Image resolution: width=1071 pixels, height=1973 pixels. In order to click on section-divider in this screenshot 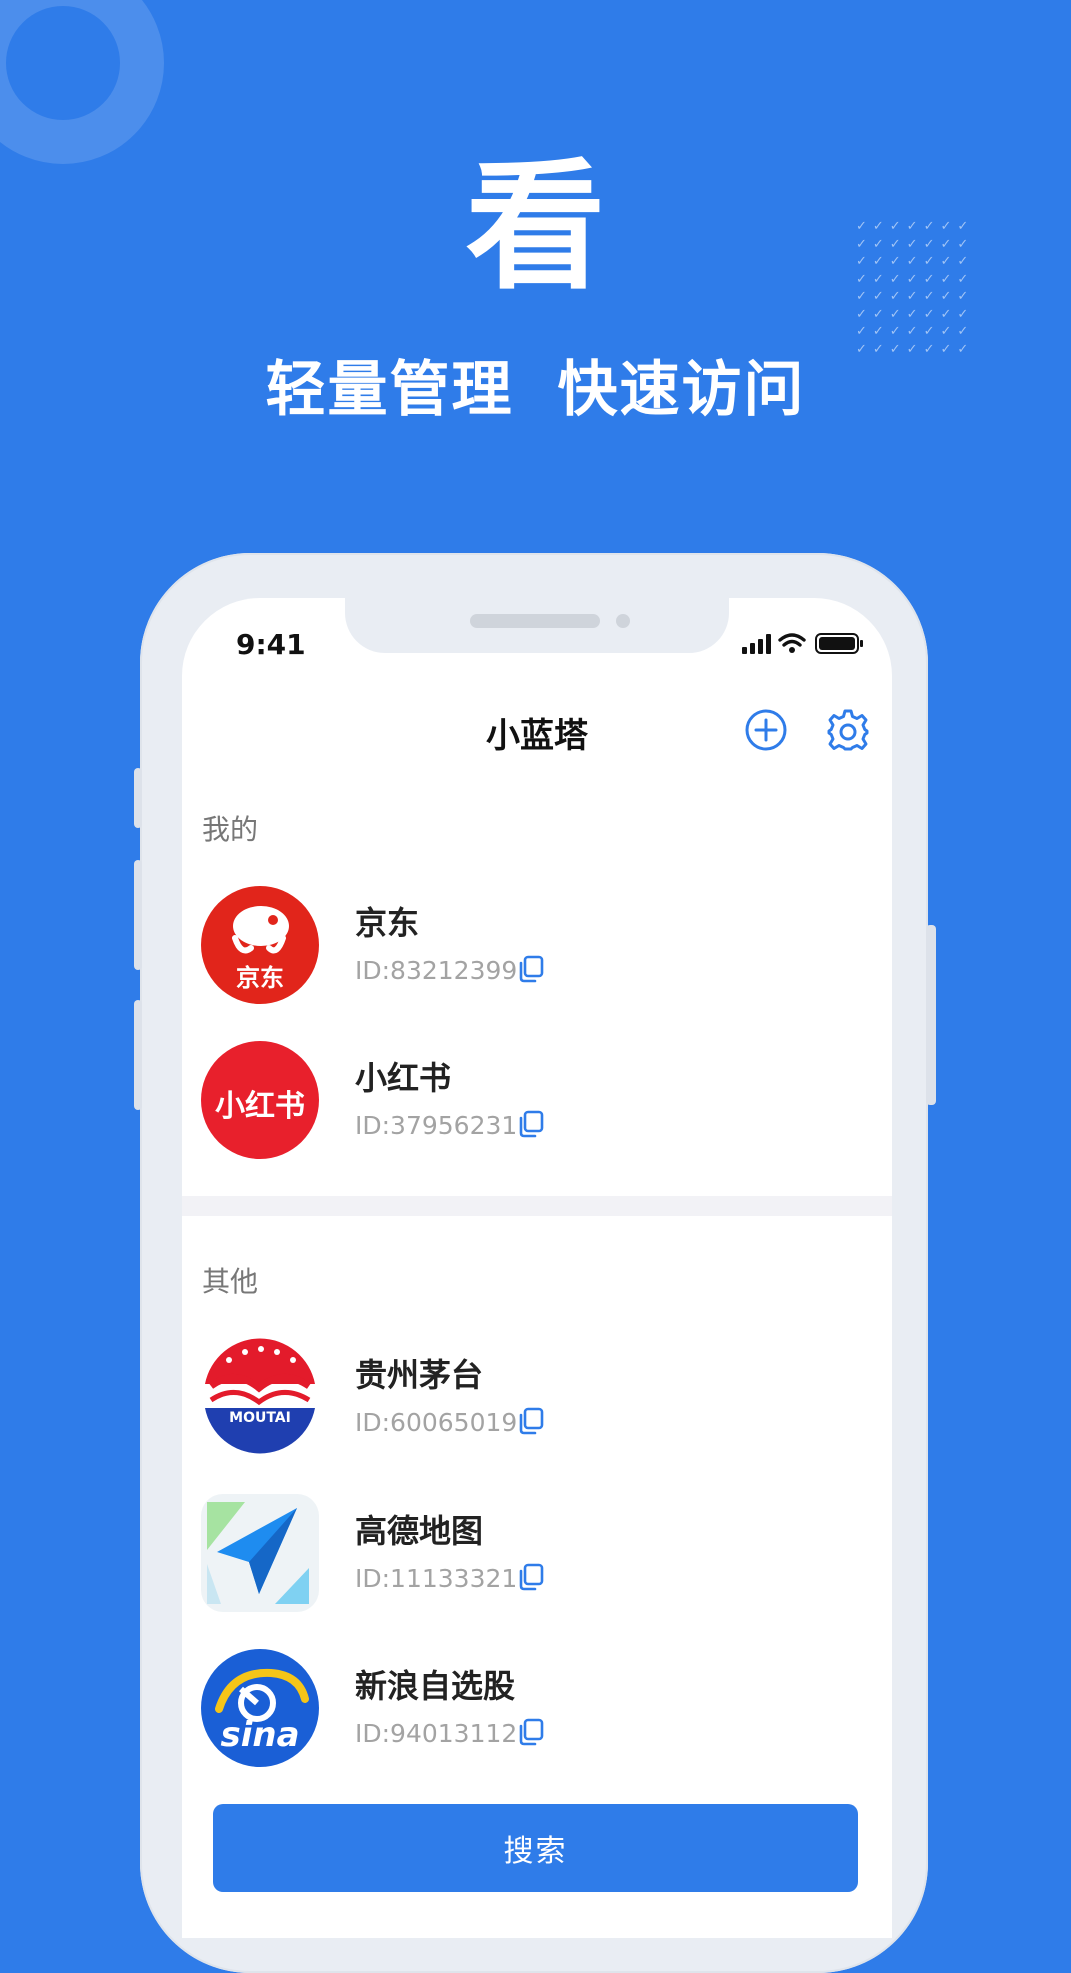, I will do `click(537, 1206)`.